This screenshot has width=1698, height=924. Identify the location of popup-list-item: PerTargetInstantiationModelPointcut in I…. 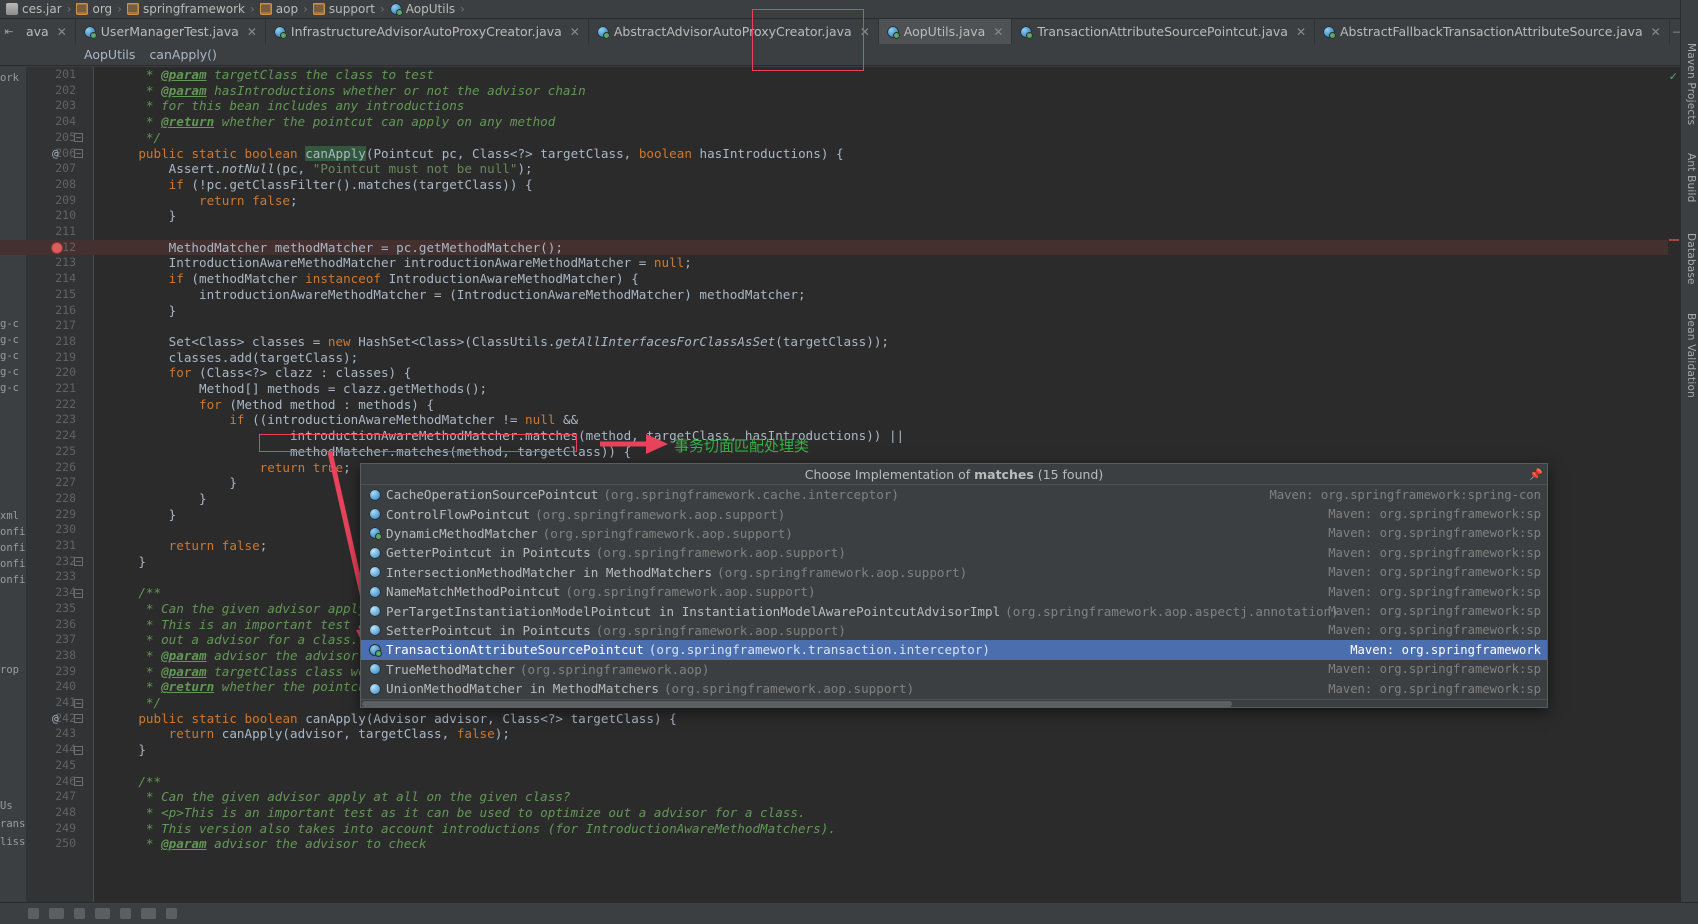
(954, 610).